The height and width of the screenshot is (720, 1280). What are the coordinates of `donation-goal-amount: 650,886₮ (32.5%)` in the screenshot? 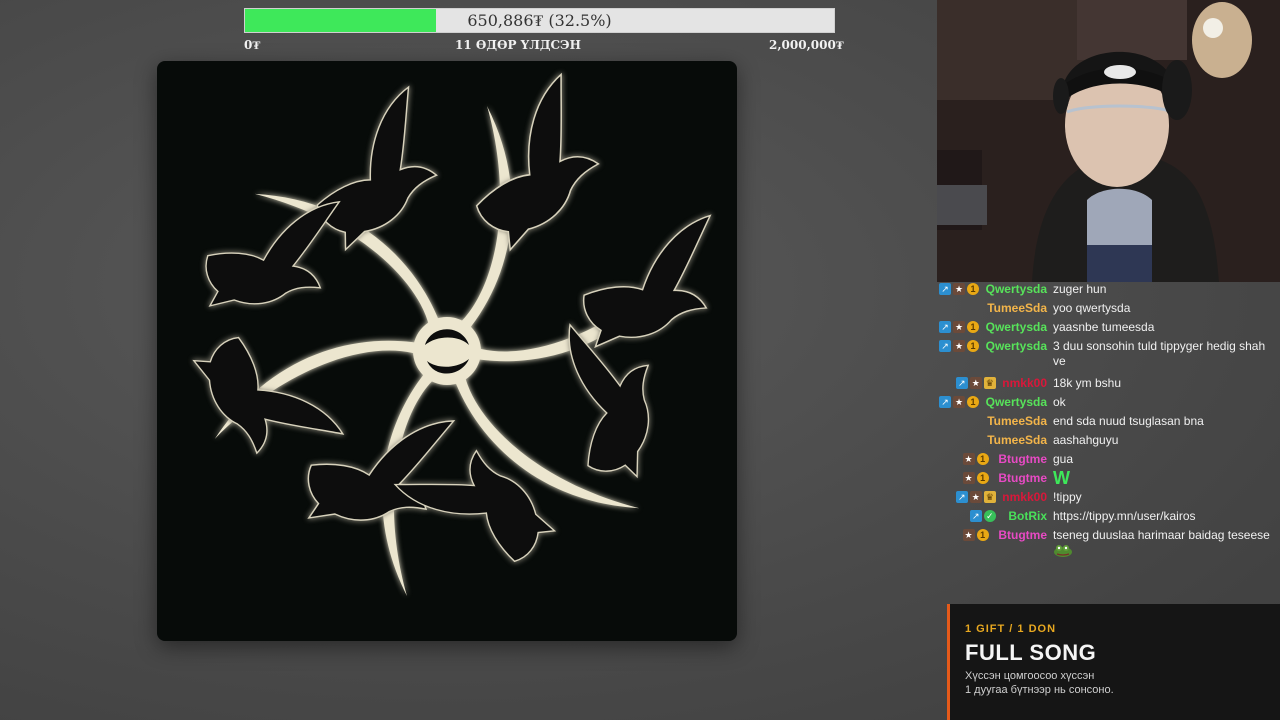 It's located at (539, 20).